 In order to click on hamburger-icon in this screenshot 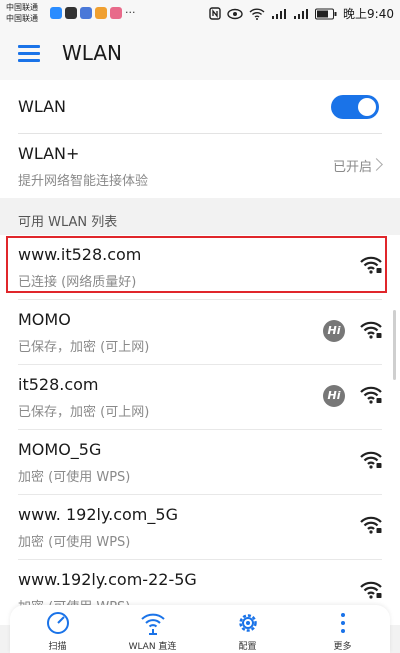, I will do `click(30, 54)`.